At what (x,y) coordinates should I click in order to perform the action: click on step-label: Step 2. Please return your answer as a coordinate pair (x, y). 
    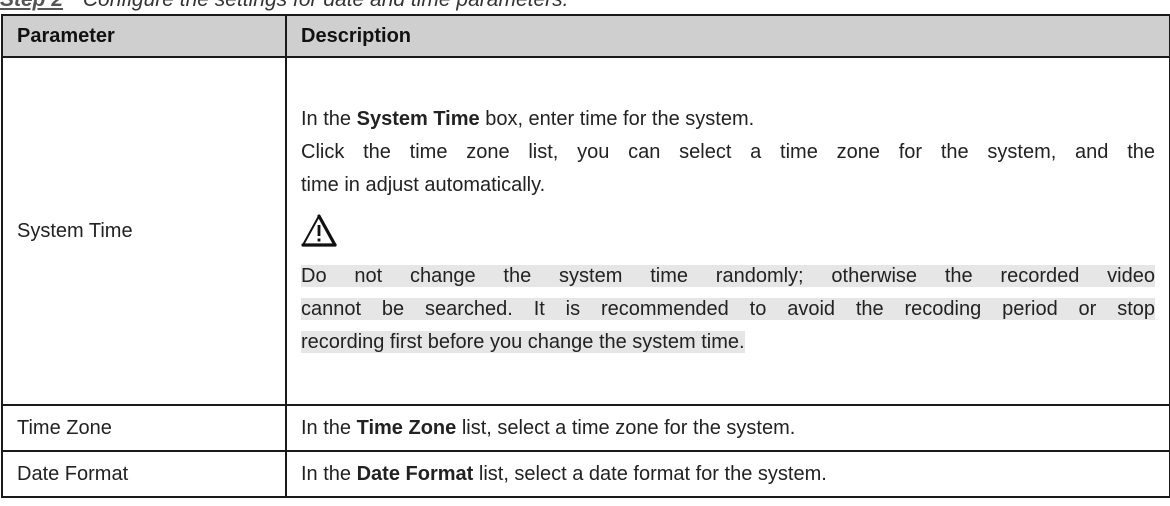
    Looking at the image, I should click on (31, 5).